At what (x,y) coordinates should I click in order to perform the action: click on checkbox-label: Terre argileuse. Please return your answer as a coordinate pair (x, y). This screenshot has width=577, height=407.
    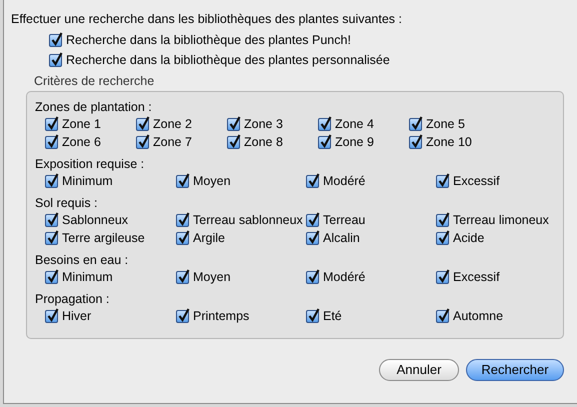
    Looking at the image, I should click on (103, 238).